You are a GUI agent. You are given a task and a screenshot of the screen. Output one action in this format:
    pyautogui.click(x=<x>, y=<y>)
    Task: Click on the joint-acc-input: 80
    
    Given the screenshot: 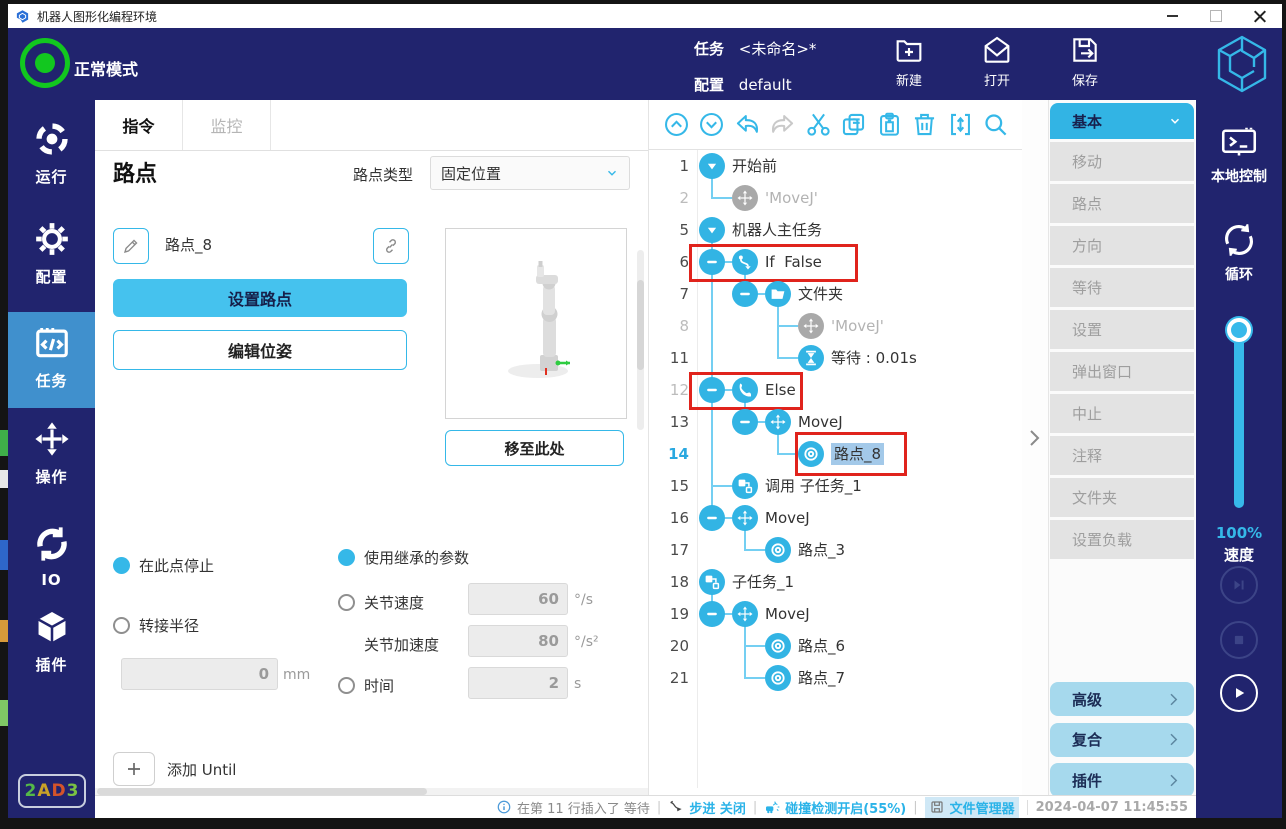 What is the action you would take?
    pyautogui.click(x=518, y=641)
    